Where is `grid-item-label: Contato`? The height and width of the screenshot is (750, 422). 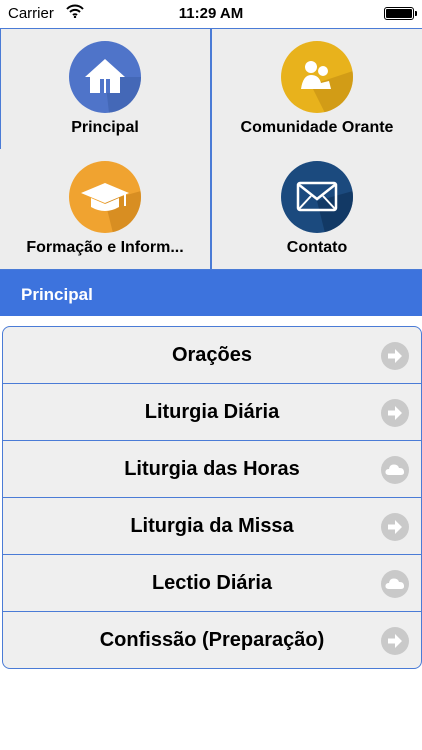
grid-item-label: Contato is located at coordinates (317, 247).